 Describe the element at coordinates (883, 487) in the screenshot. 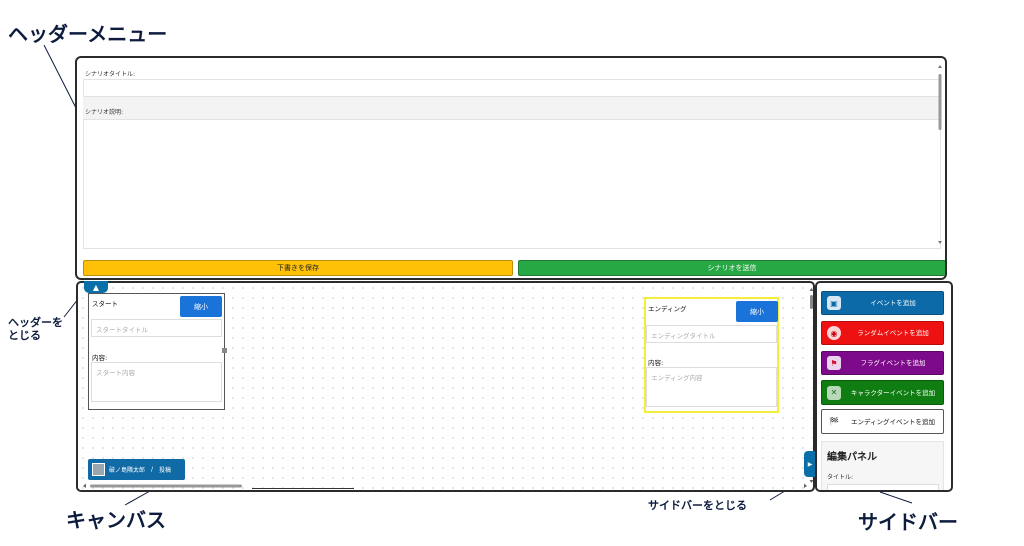

I see `edit-panel-title-input` at that location.